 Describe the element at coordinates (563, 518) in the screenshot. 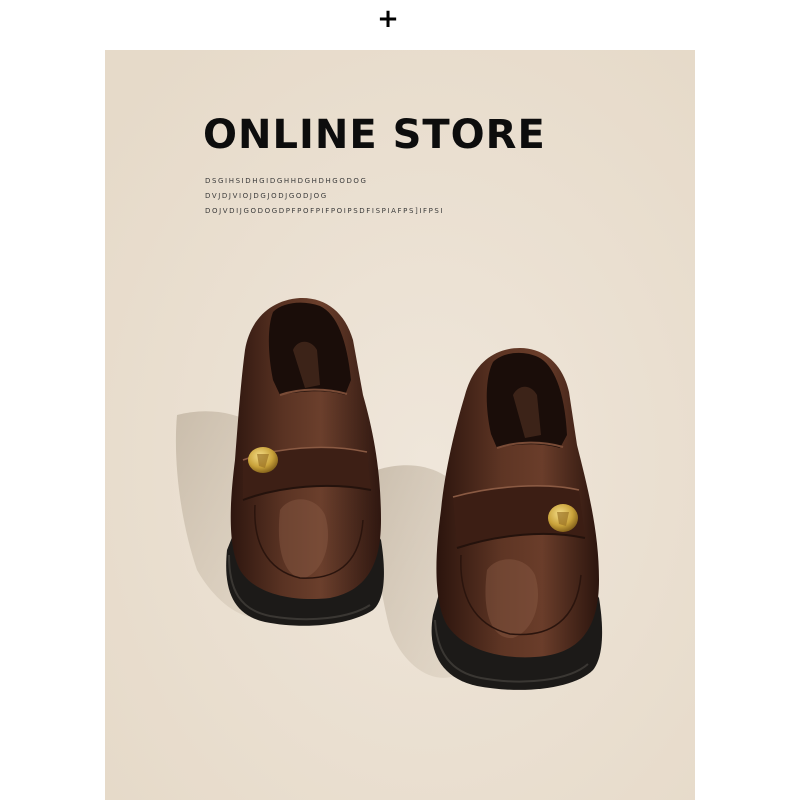

I see `right-gold-buckle` at that location.